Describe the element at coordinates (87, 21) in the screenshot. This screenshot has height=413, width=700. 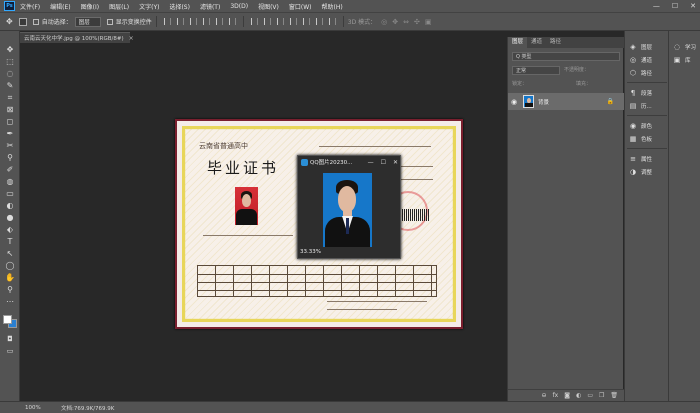
I see `auto-select-dropdown: 图层` at that location.